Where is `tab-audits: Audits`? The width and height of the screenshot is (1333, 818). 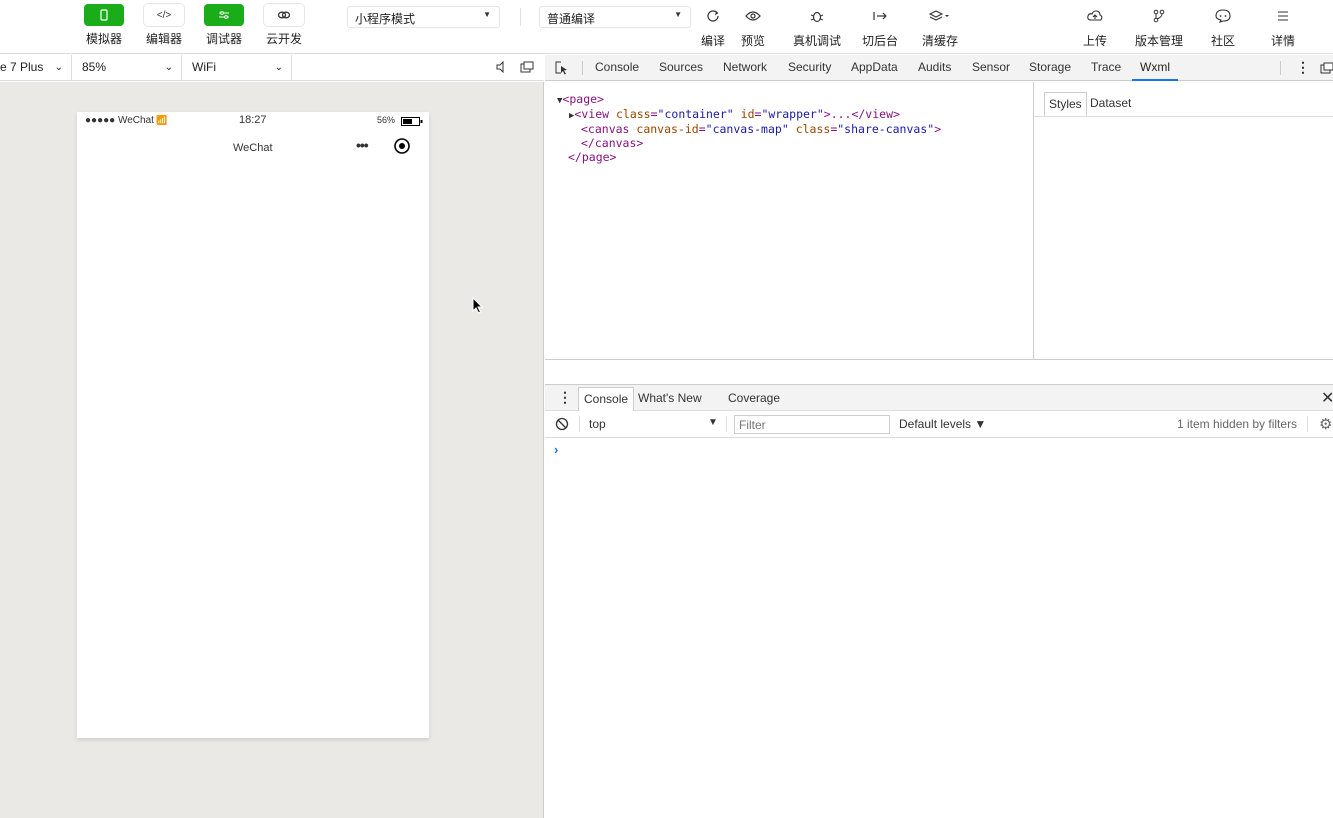 tab-audits: Audits is located at coordinates (934, 68).